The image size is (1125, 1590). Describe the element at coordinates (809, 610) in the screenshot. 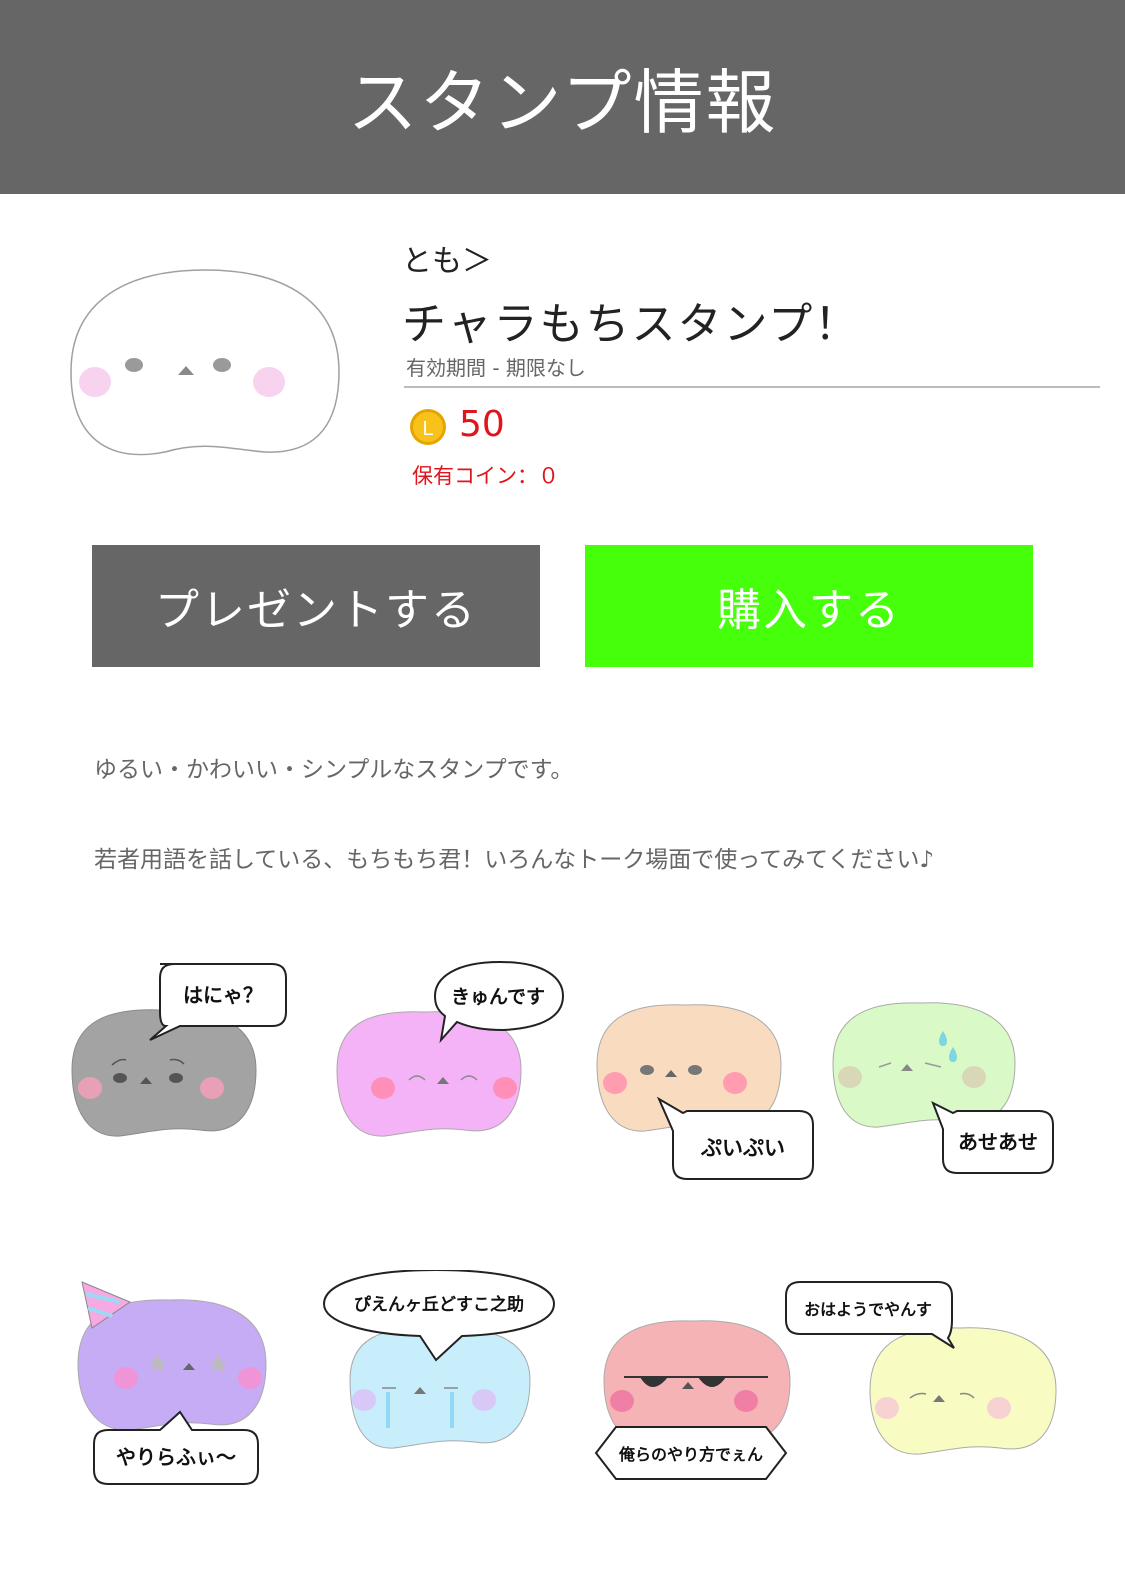

I see `buy-button-label: 購入する` at that location.